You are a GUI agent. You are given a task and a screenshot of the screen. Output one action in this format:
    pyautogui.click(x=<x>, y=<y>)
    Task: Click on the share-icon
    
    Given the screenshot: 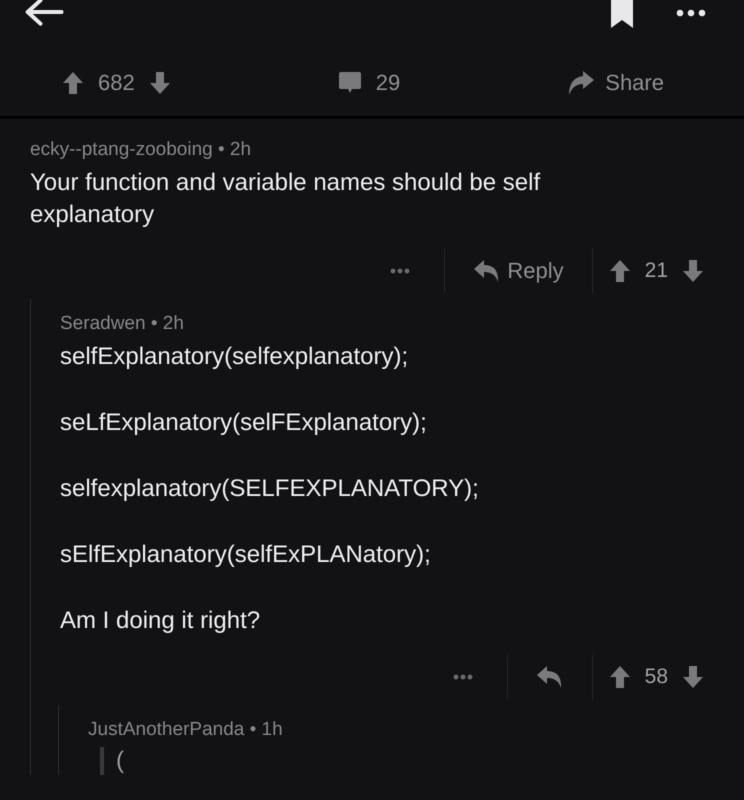 What is the action you would take?
    pyautogui.click(x=581, y=83)
    